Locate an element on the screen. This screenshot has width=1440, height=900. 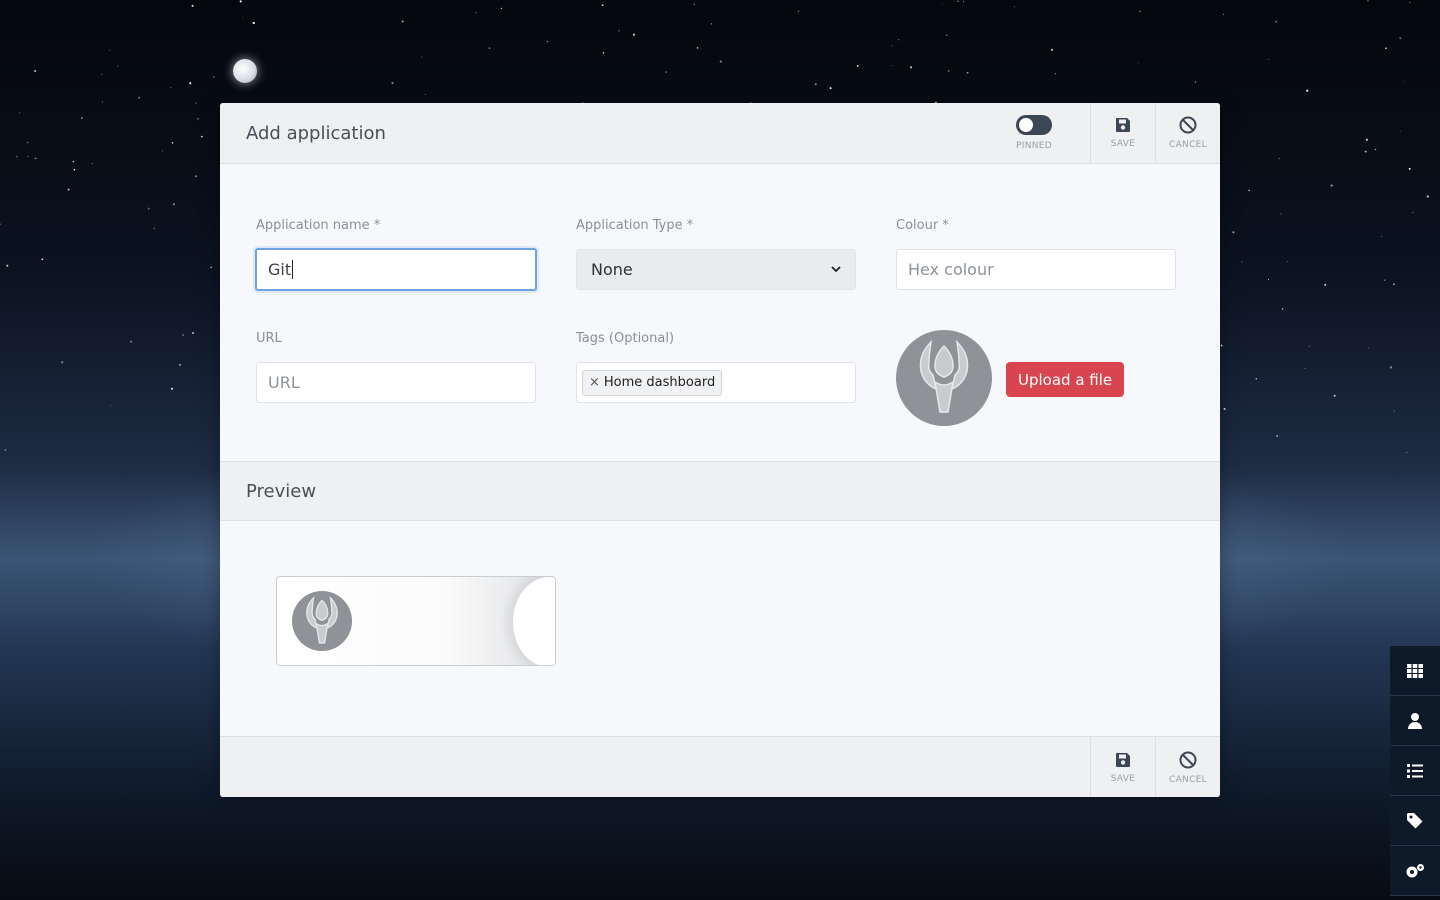
dock-dashboard-button is located at coordinates (1415, 671).